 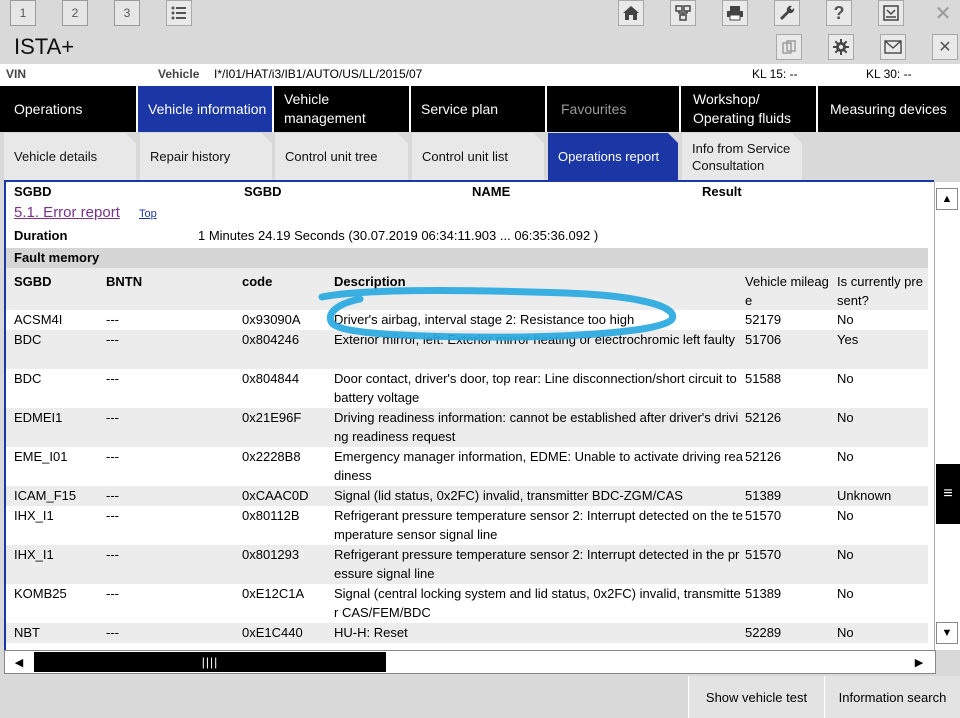 I want to click on session-tab-3: 3, so click(x=127, y=13).